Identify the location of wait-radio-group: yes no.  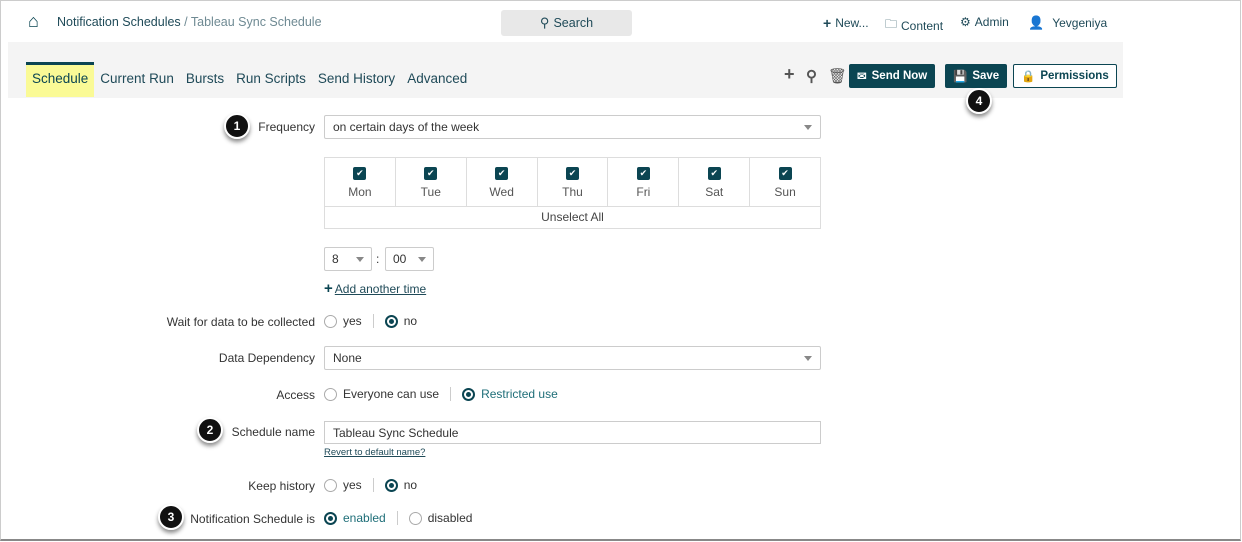
(370, 321).